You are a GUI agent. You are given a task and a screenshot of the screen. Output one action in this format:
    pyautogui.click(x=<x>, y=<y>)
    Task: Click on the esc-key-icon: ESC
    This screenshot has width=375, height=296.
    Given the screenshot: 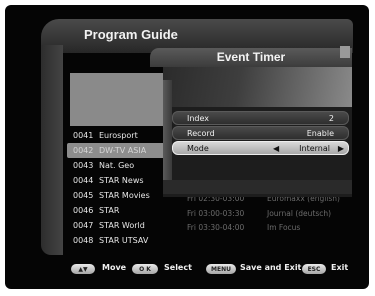 What is the action you would take?
    pyautogui.click(x=314, y=269)
    